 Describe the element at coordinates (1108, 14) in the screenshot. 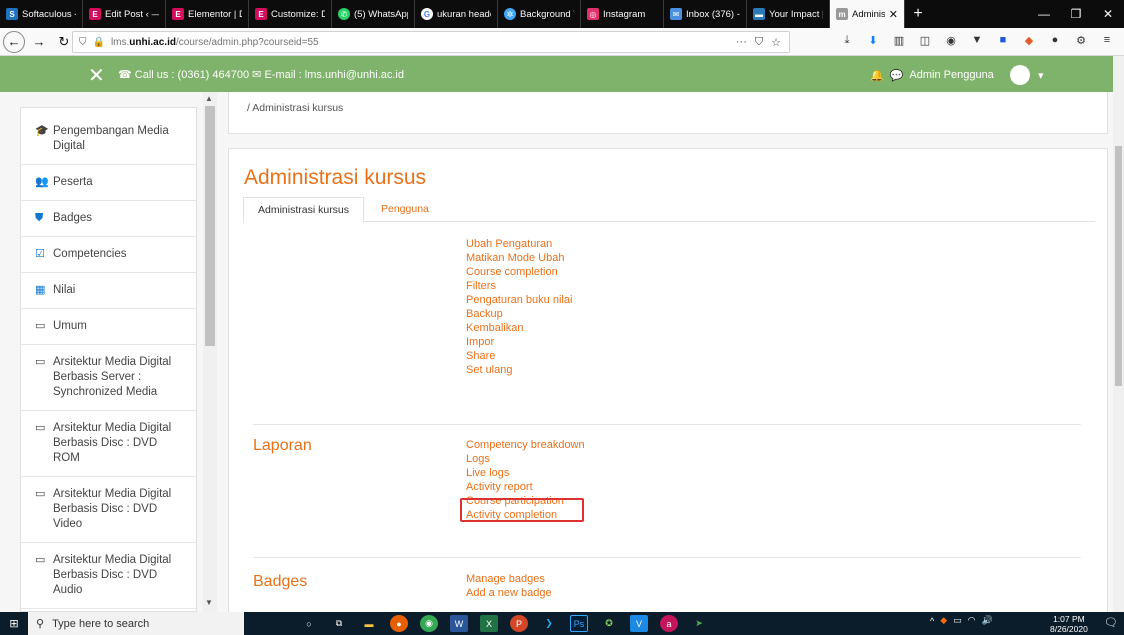

I see `close-window-button: ✕` at that location.